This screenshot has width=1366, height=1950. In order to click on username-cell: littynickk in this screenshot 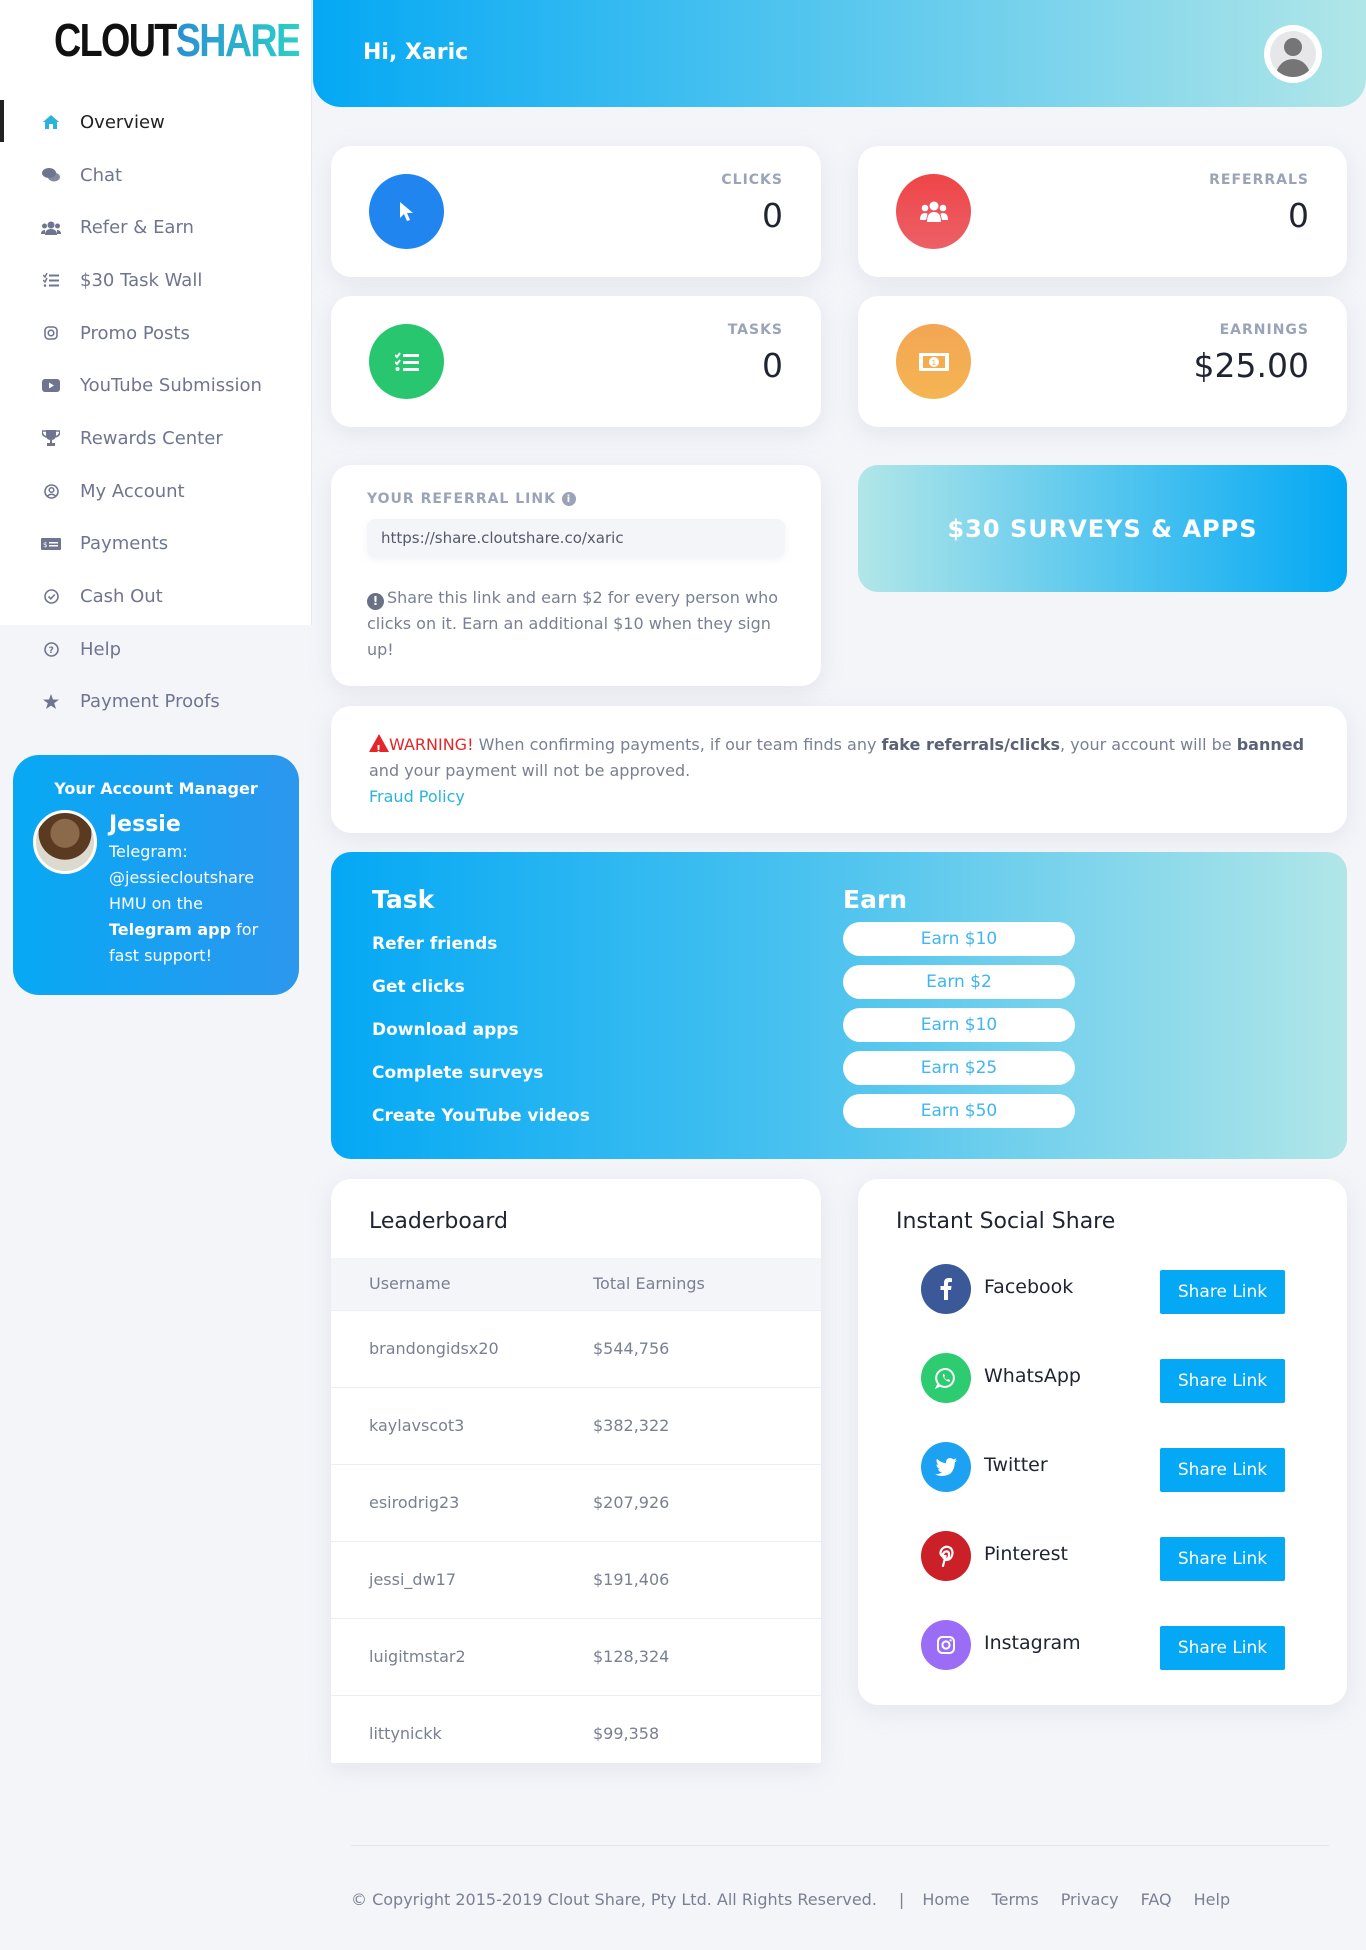, I will do `click(462, 1728)`.